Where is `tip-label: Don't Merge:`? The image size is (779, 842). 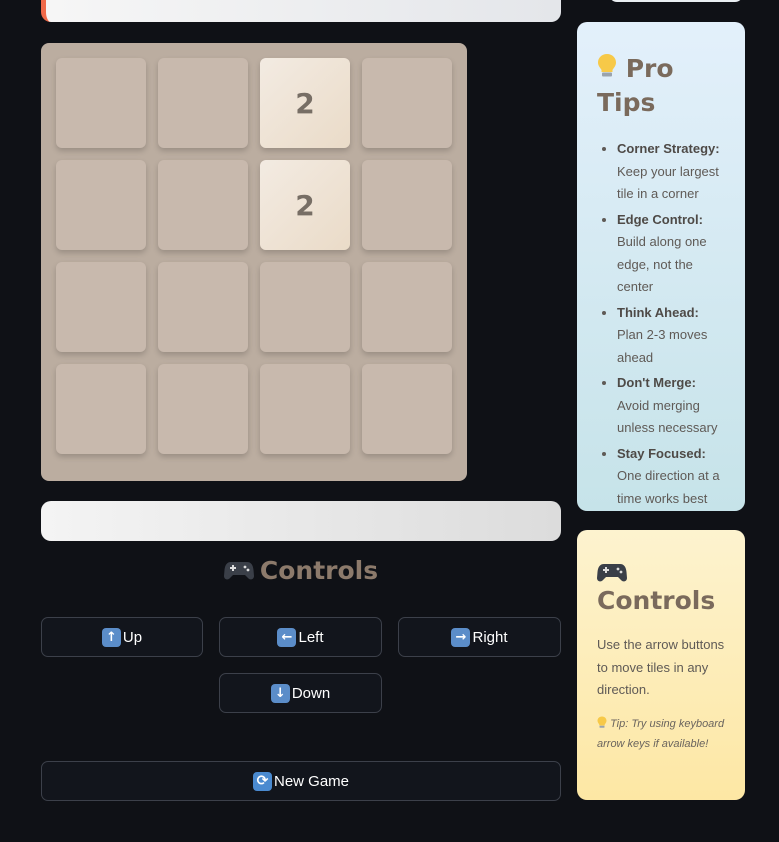
tip-label: Don't Merge: is located at coordinates (656, 382).